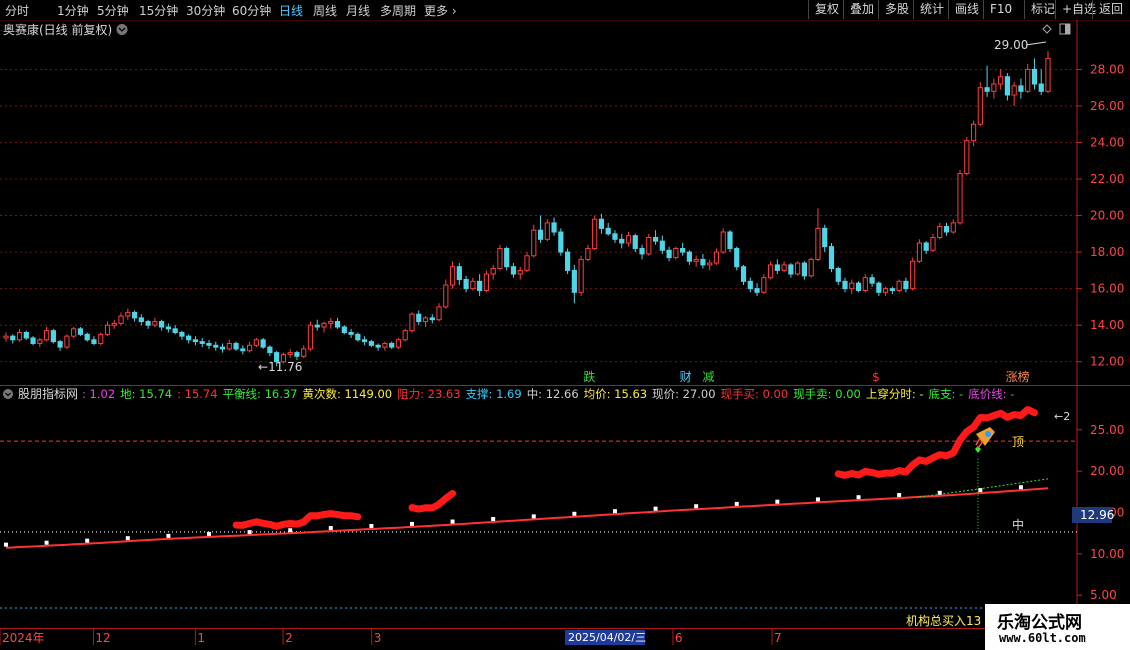  Describe the element at coordinates (708, 377) in the screenshot. I see `event-marker: 减` at that location.